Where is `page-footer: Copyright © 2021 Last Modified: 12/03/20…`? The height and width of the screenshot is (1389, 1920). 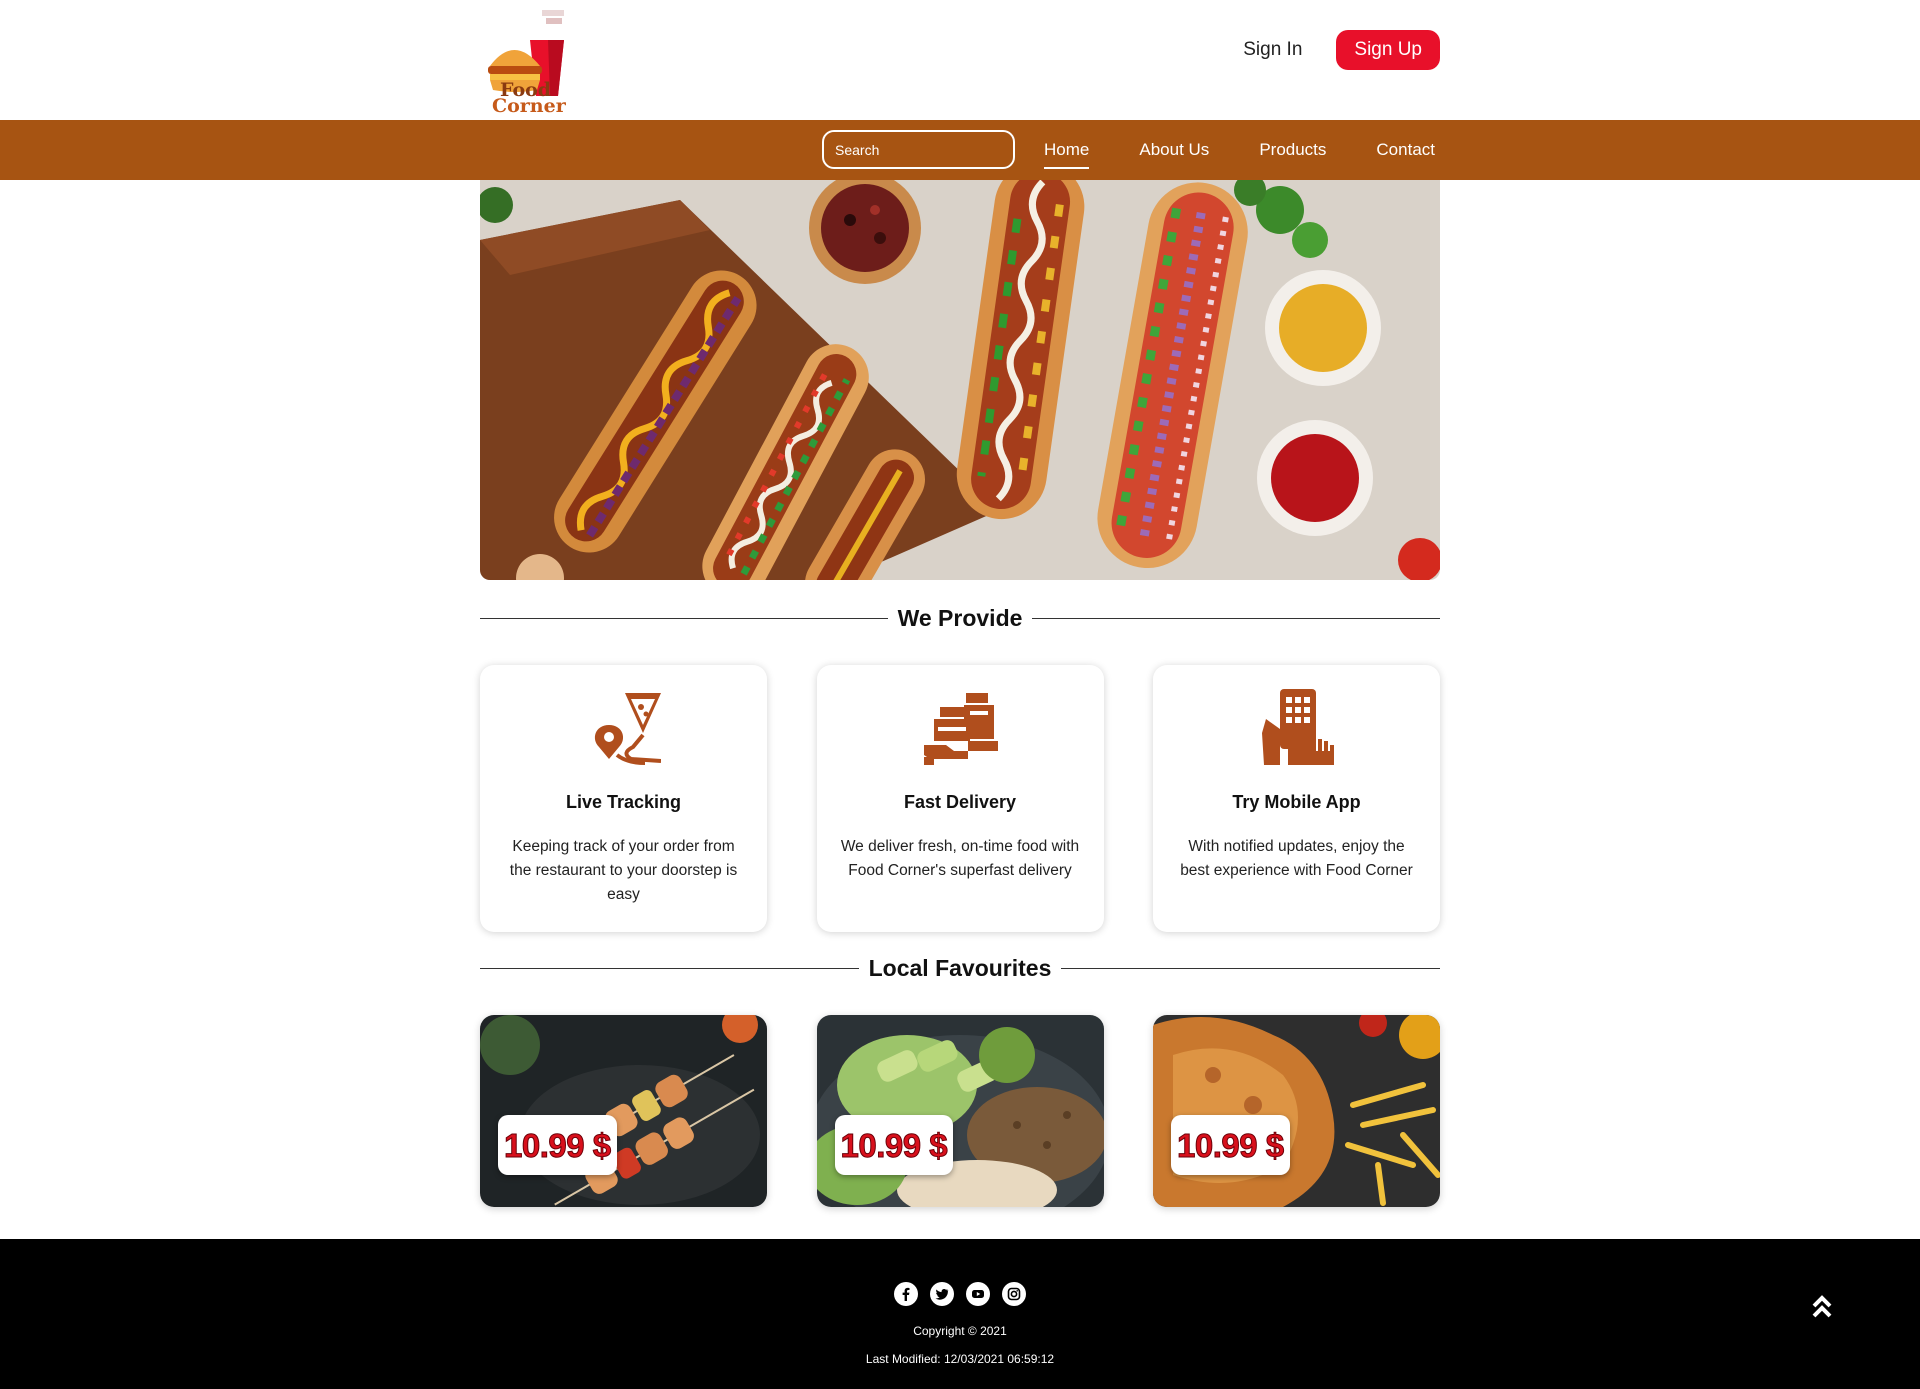 page-footer: Copyright © 2021 Last Modified: 12/03/20… is located at coordinates (960, 1314).